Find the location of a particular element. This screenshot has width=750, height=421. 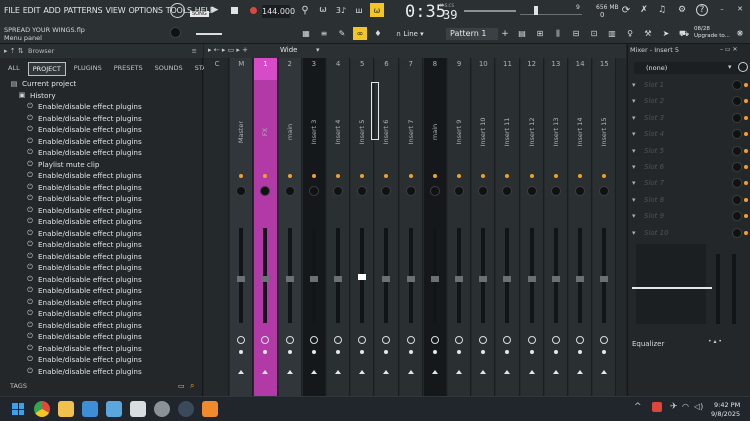

mixer-strip-7: 7 Insert 7 is located at coordinates (411, 227).